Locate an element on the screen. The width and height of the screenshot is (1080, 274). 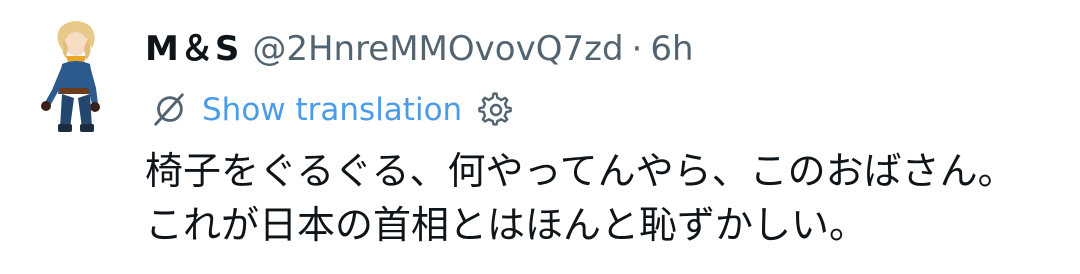
tweet-text-line: これが日本の首相とはほんと恥ずかしい。 is located at coordinates (506, 225).